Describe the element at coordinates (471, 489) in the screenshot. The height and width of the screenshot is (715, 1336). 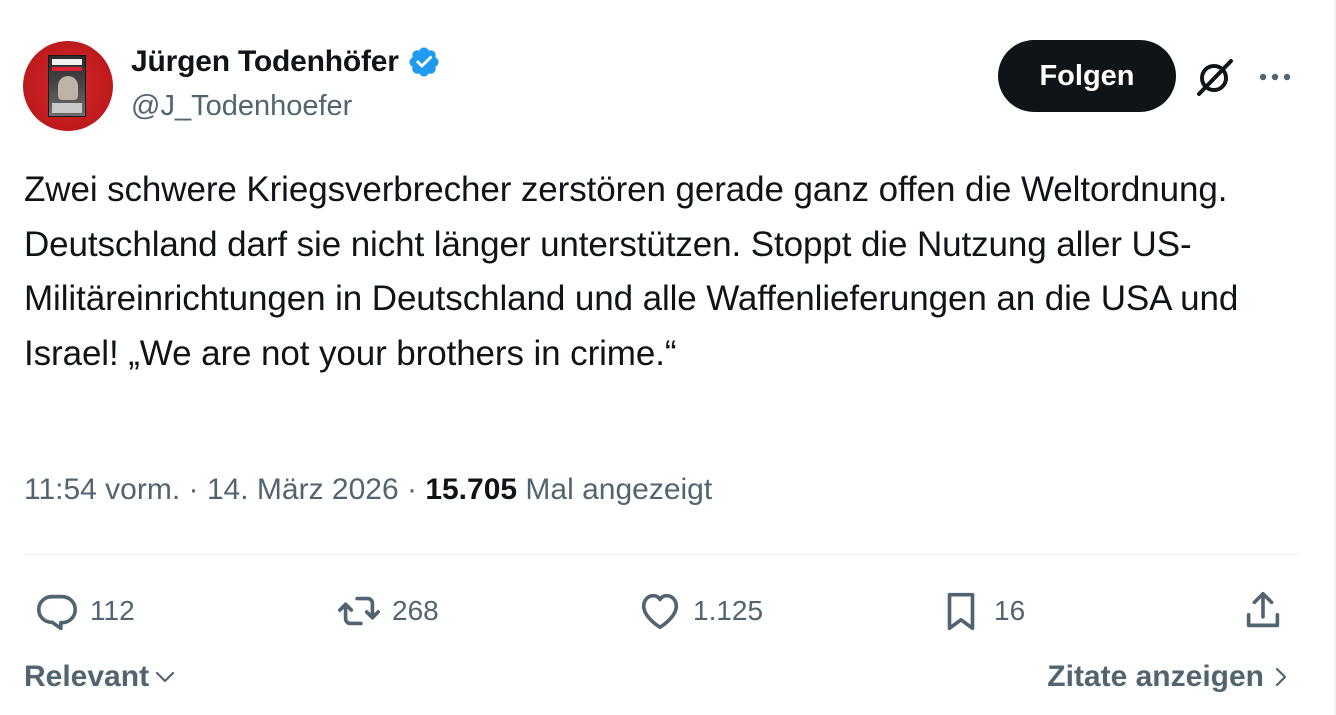
I see `view-count: 15.705` at that location.